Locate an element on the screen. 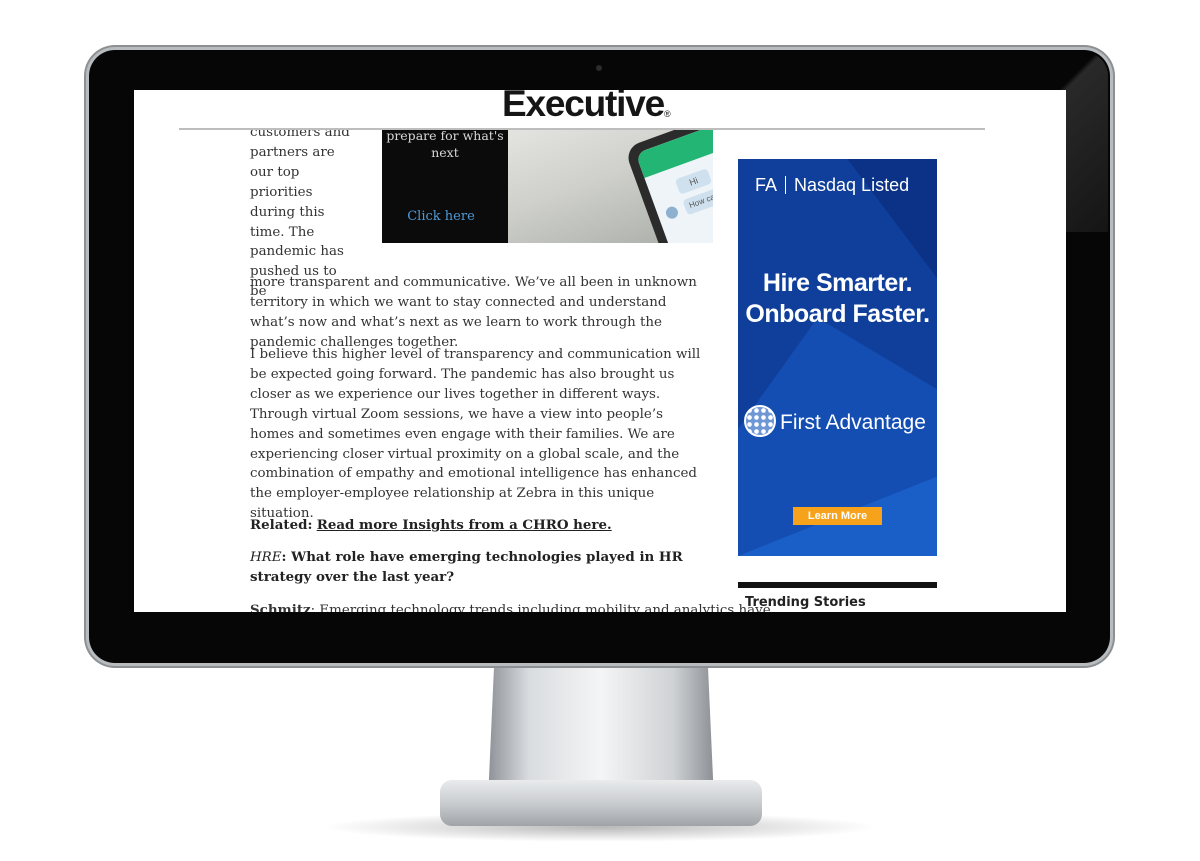 This screenshot has height=861, width=1200. chat-avatar-icon is located at coordinates (672, 213).